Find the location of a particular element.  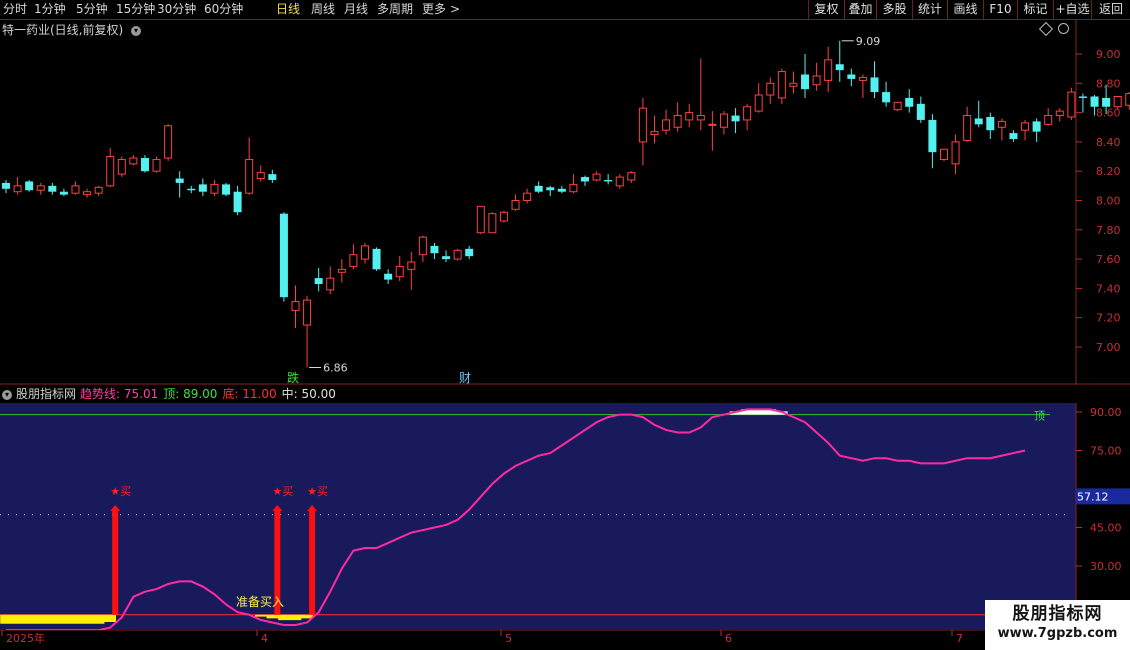

indicator-param: 底: 11.00 is located at coordinates (249, 394).